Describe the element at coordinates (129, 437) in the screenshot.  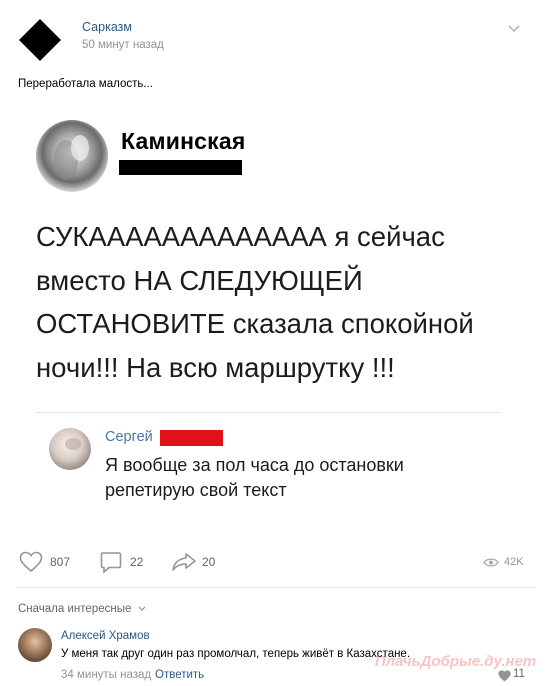
I see `reply-author-name: Сергей` at that location.